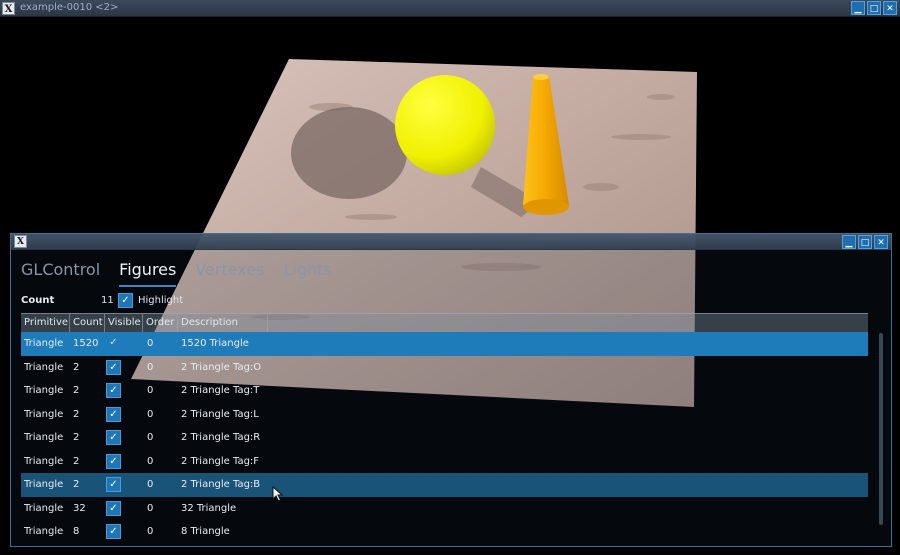 This screenshot has width=900, height=555. Describe the element at coordinates (220, 390) in the screenshot. I see `cell-description: 2 Triangle Tag:T` at that location.